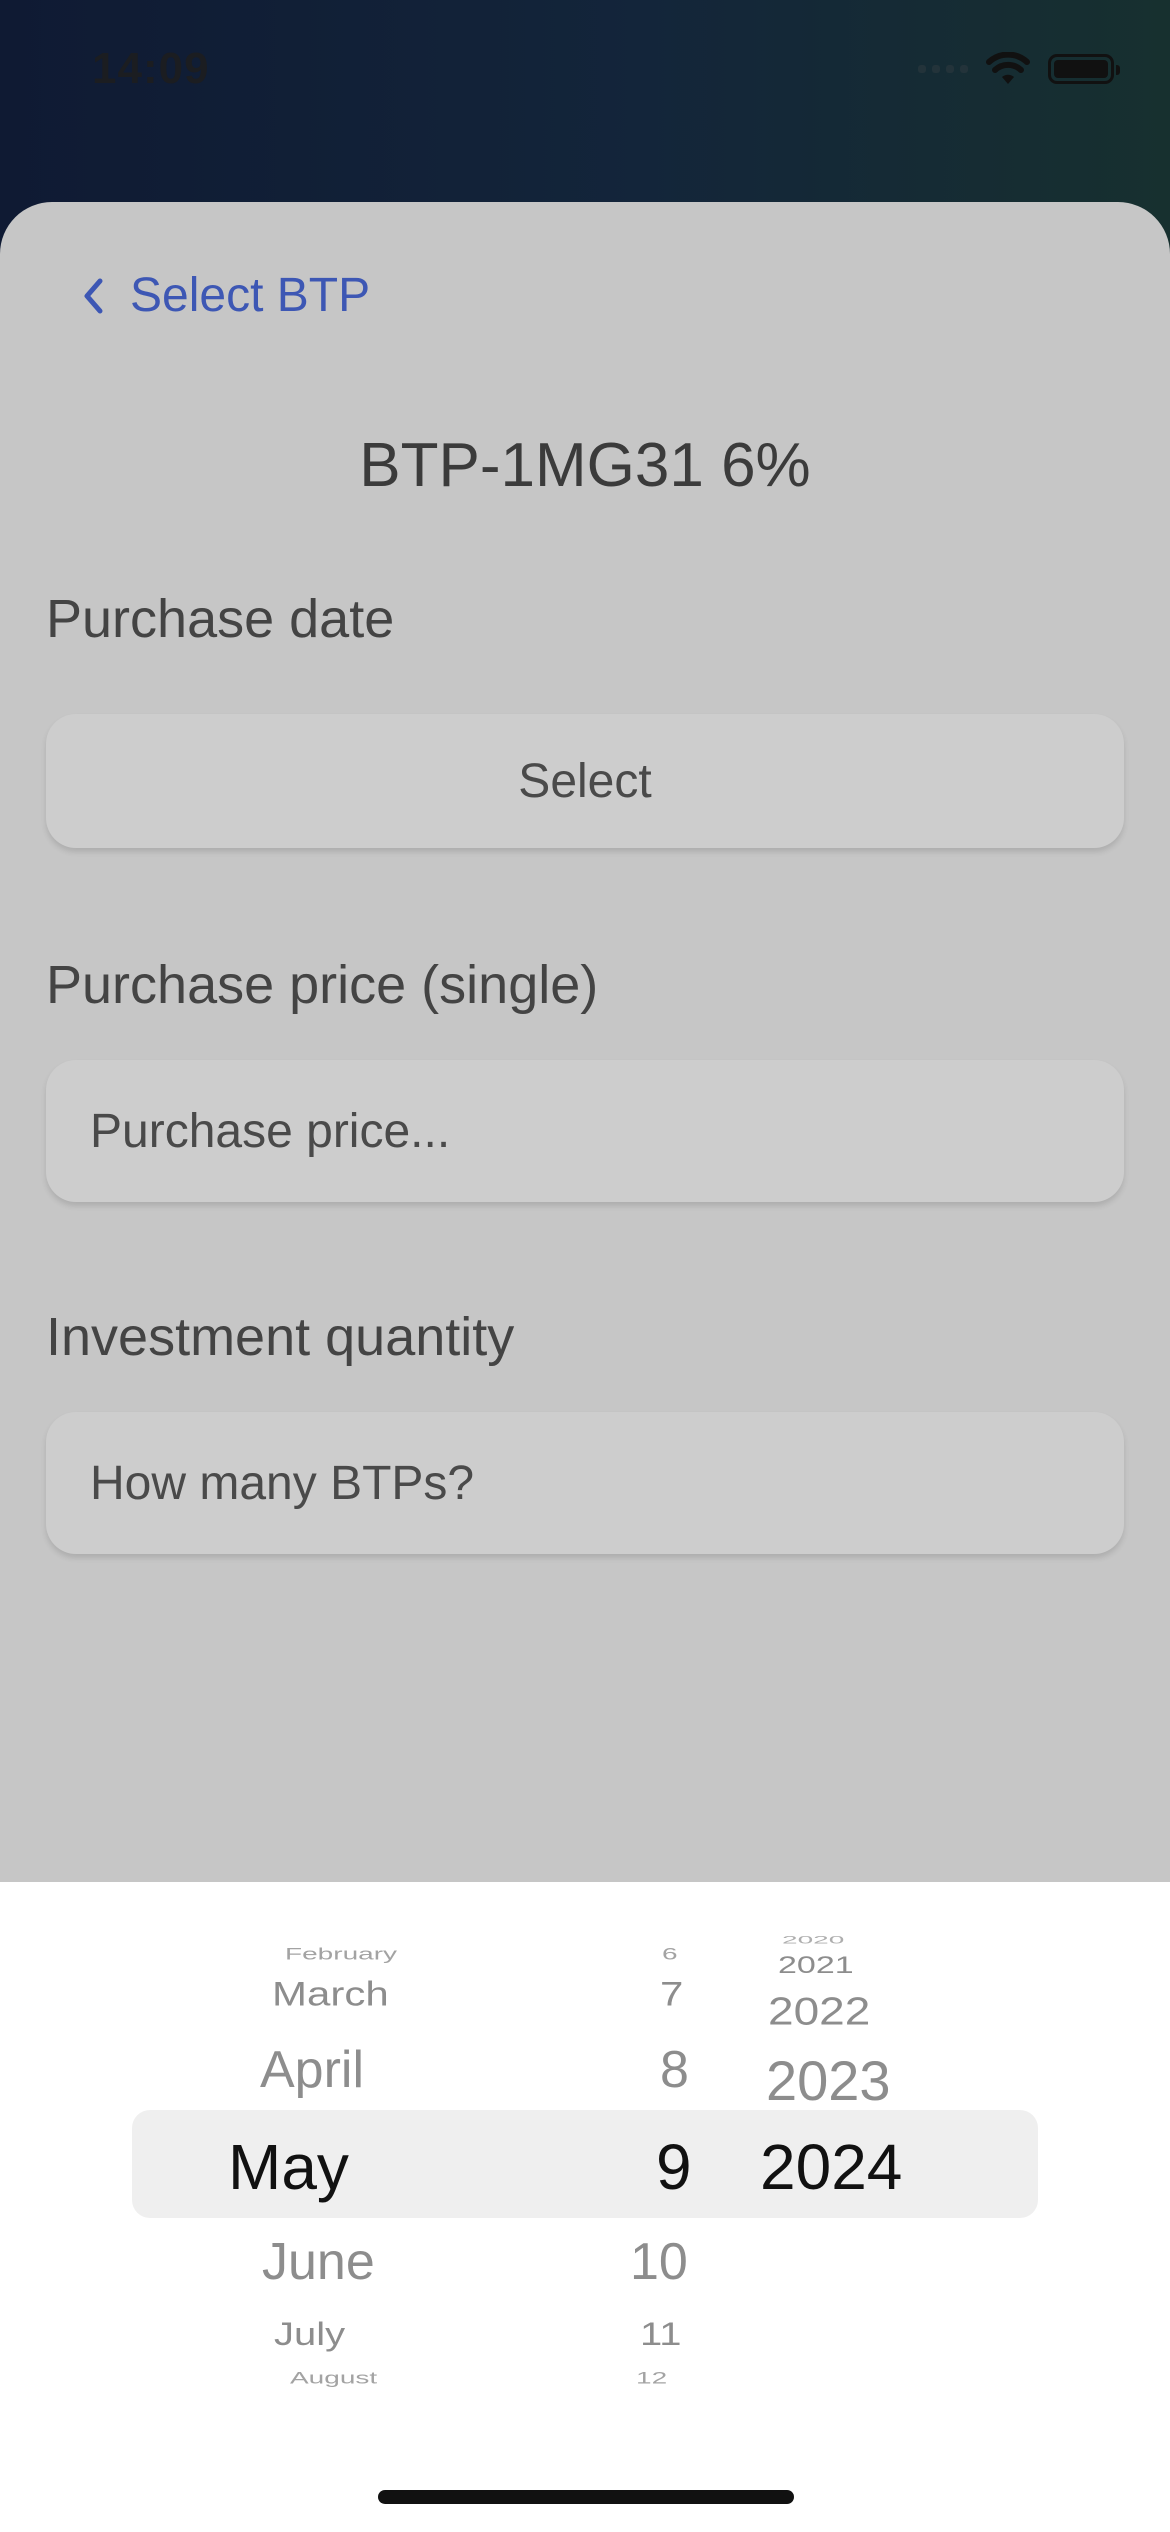 The height and width of the screenshot is (2532, 1170). Describe the element at coordinates (816, 1965) in the screenshot. I see `picker-year-option: 2021` at that location.